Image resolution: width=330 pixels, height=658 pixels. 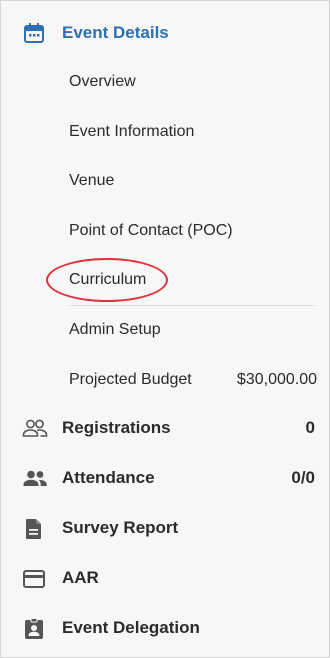 I want to click on subitem-label: Event Information, so click(x=132, y=131).